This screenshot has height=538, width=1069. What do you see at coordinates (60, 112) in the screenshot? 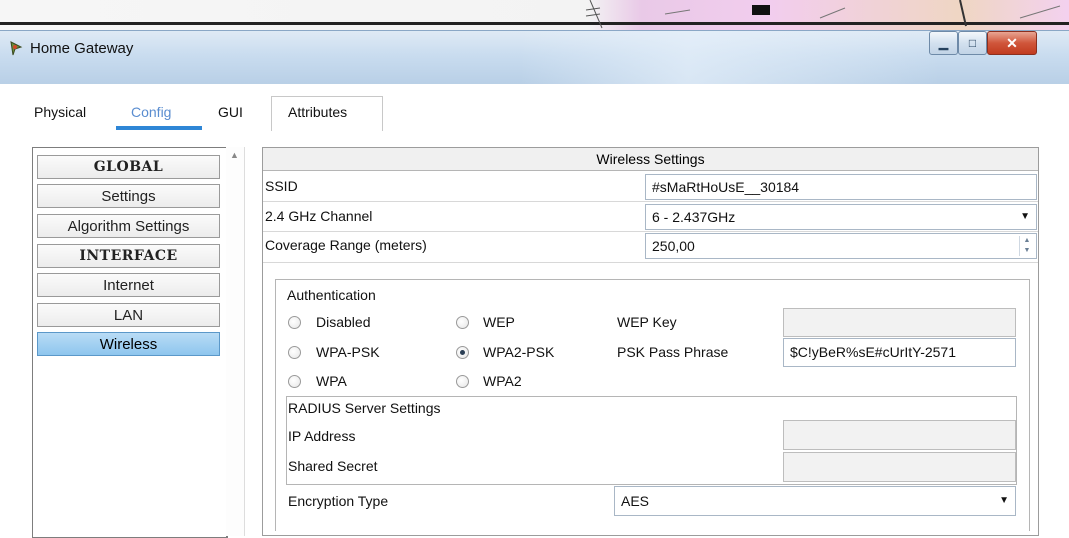
I see `tab-physical: Physical` at bounding box center [60, 112].